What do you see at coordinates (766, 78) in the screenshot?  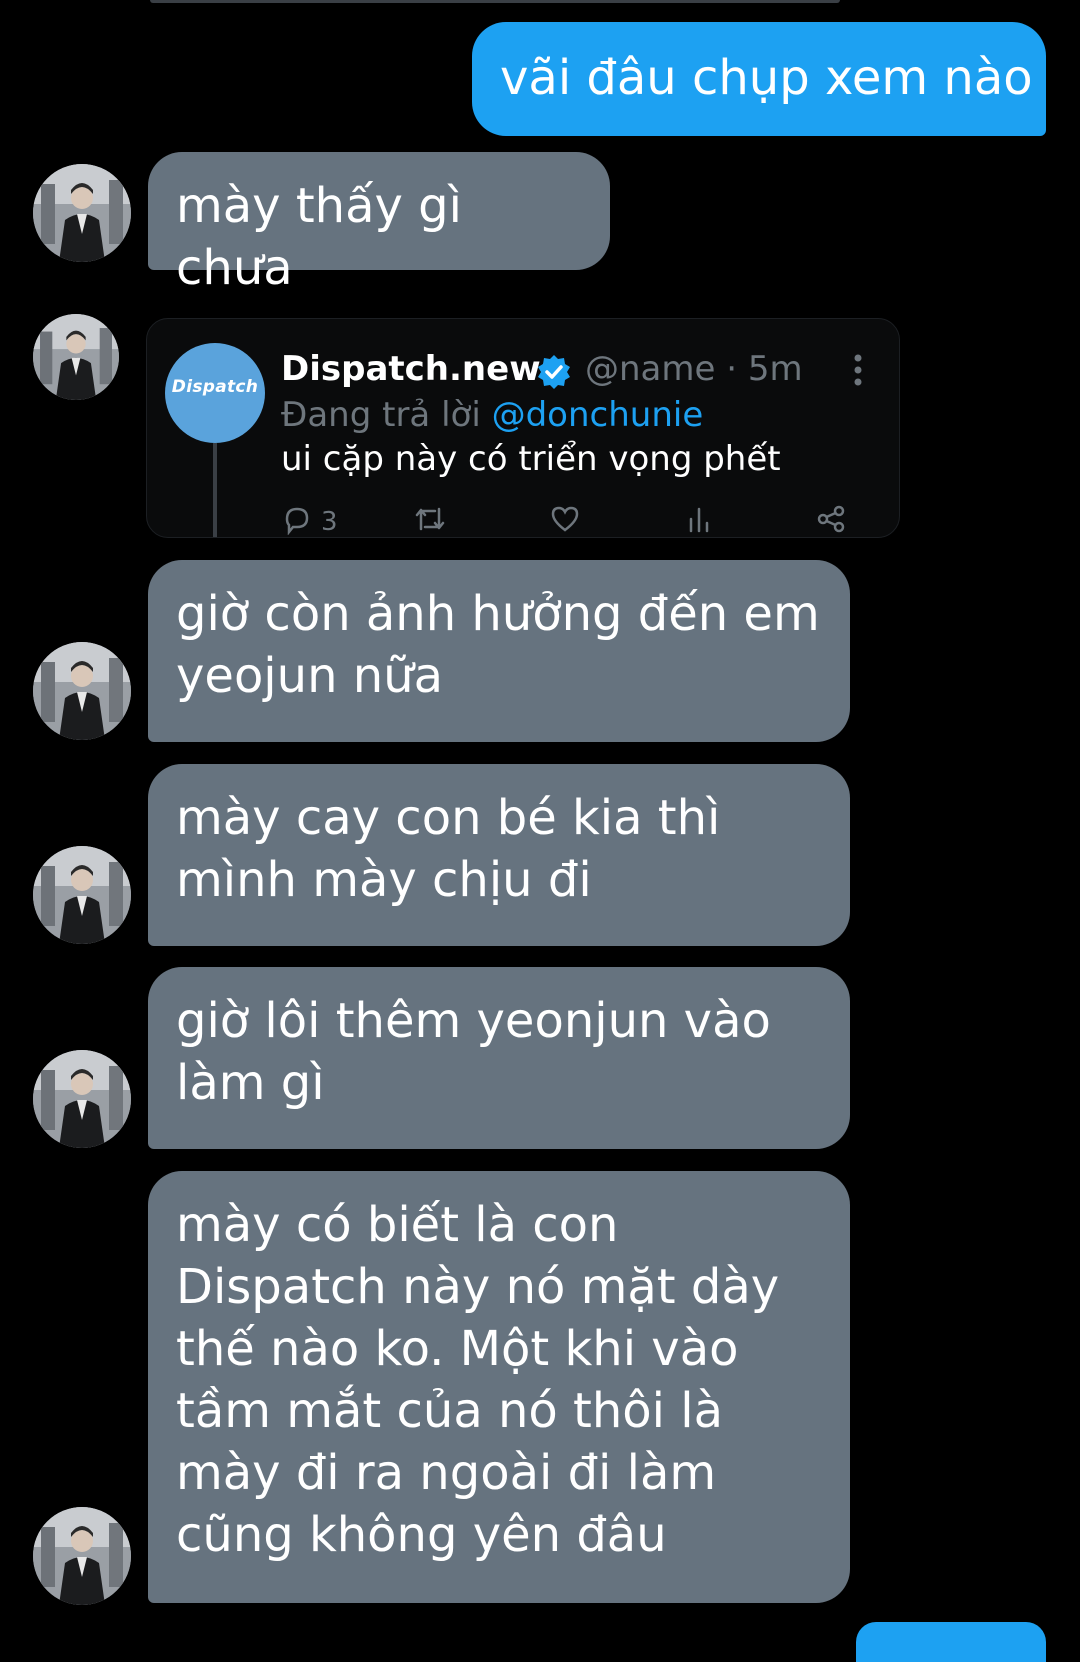 I see `outgoing-message-text: vãi đâu chụp xem nào` at bounding box center [766, 78].